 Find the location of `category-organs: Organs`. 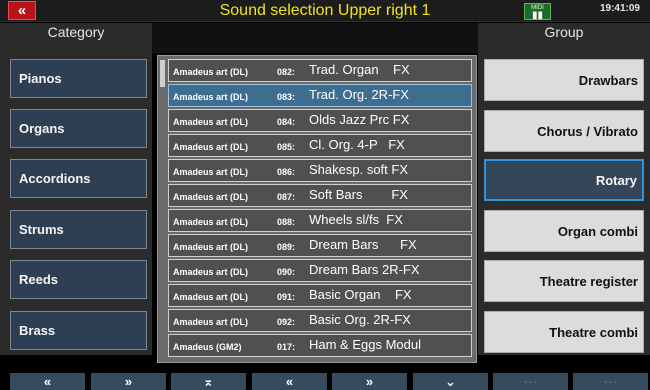

category-organs: Organs is located at coordinates (78, 128).